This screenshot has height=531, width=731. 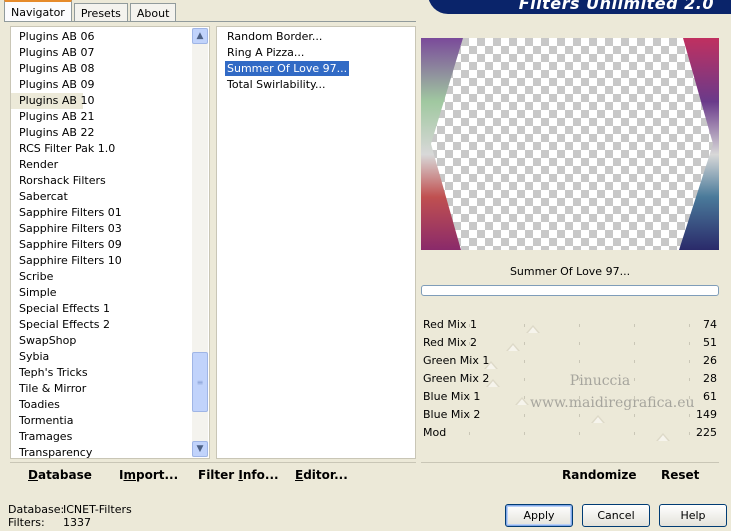 What do you see at coordinates (102, 117) in the screenshot?
I see `category-item: Plugins AB 21` at bounding box center [102, 117].